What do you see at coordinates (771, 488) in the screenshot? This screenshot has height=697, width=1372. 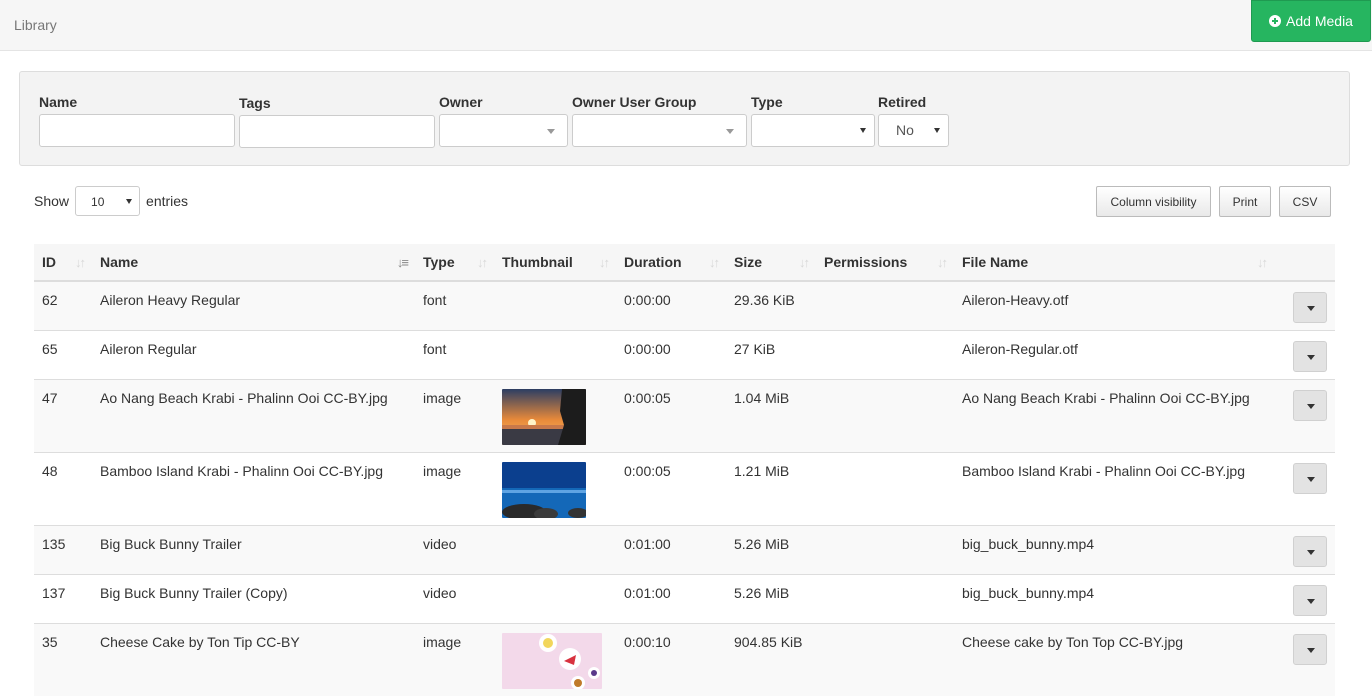 I see `cell-size: 1.21 MiB` at bounding box center [771, 488].